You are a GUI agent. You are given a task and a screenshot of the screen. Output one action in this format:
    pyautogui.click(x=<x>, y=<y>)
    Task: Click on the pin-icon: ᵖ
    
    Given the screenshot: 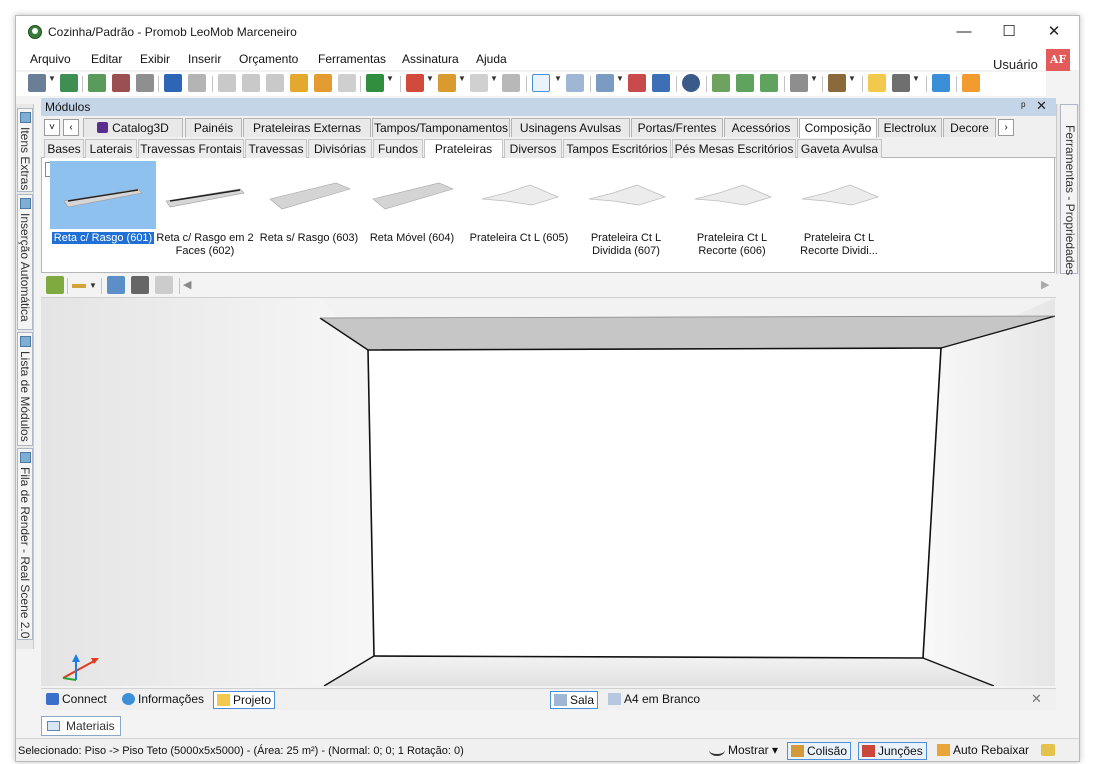 What is the action you would take?
    pyautogui.click(x=1023, y=106)
    